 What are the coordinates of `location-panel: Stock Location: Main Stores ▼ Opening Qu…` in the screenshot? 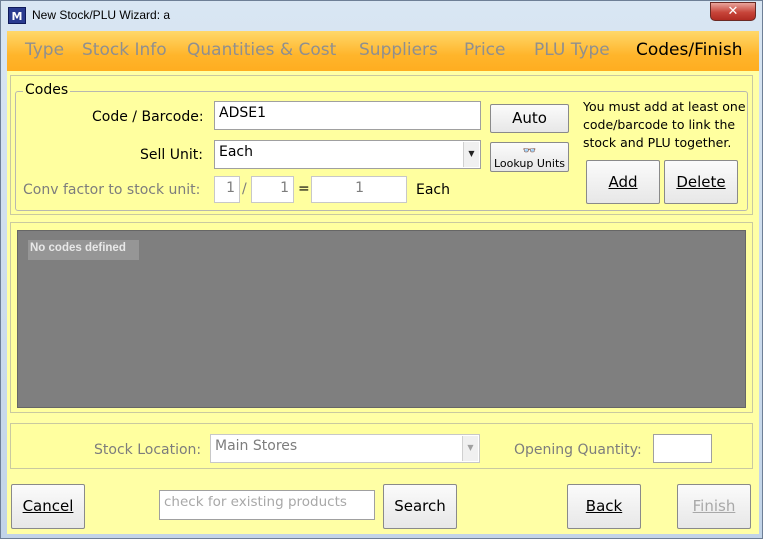 It's located at (381, 446).